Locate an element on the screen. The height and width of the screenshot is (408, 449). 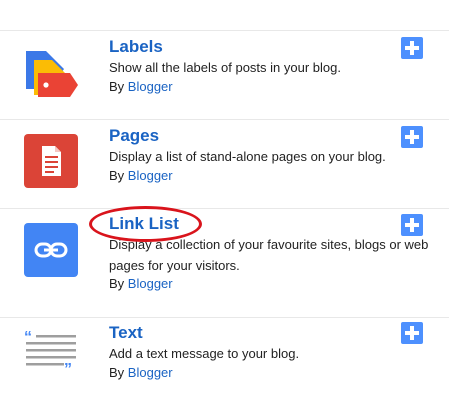
text-quote-icon: “ ” is located at coordinates (51, 356).